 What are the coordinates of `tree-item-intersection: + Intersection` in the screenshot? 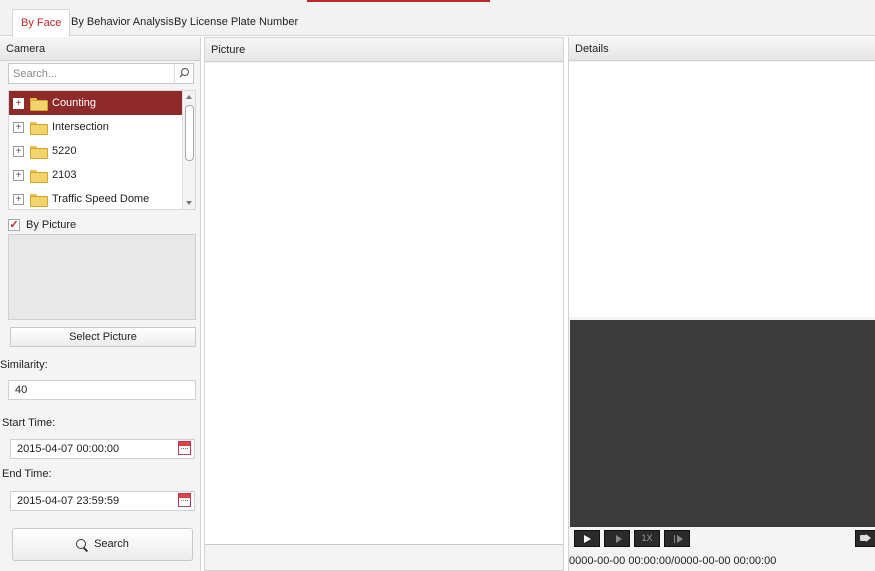 It's located at (95, 127).